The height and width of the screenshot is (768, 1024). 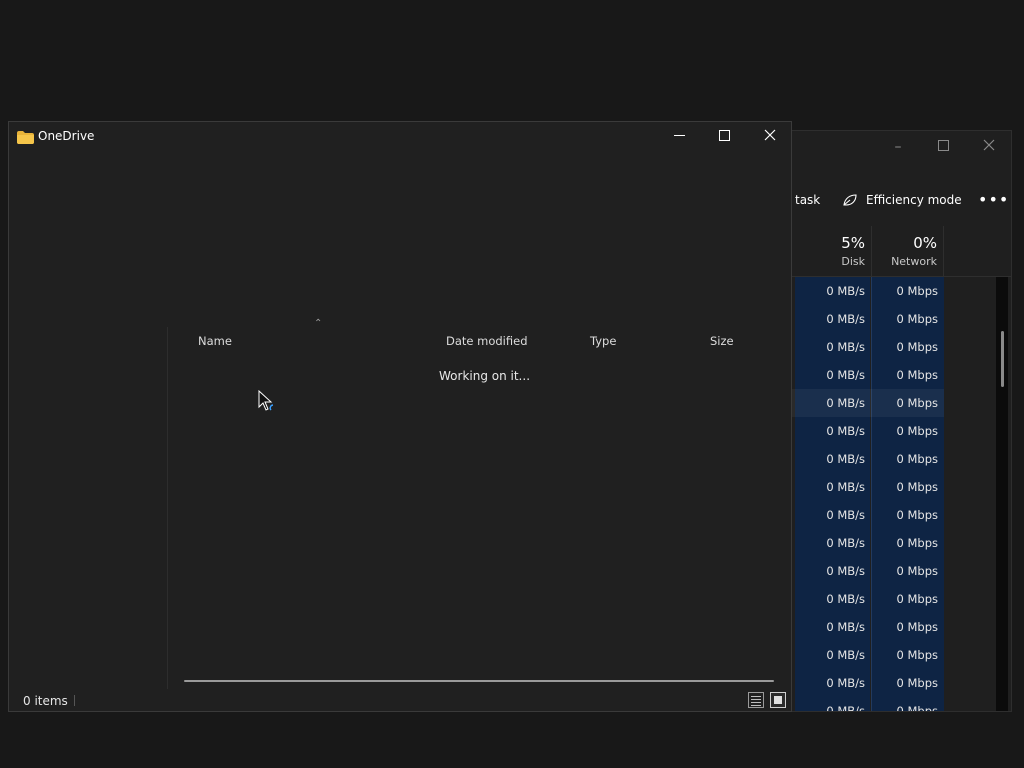 What do you see at coordinates (487, 341) in the screenshot?
I see `date-modified-column-header: Date modified` at bounding box center [487, 341].